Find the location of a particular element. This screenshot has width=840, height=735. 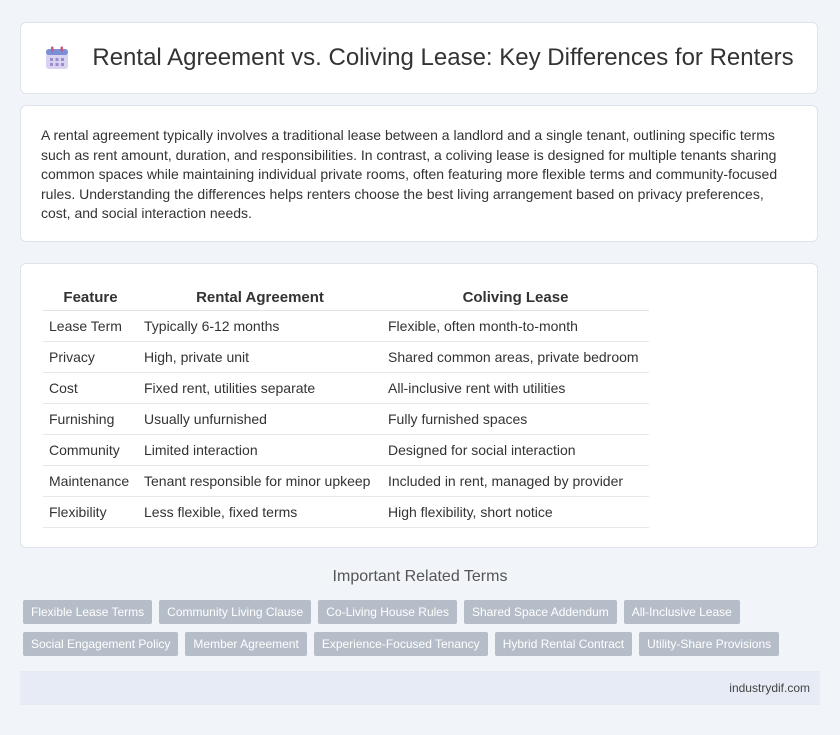

rental-agreement-cell: Less flexible, fixed terms is located at coordinates (260, 512).